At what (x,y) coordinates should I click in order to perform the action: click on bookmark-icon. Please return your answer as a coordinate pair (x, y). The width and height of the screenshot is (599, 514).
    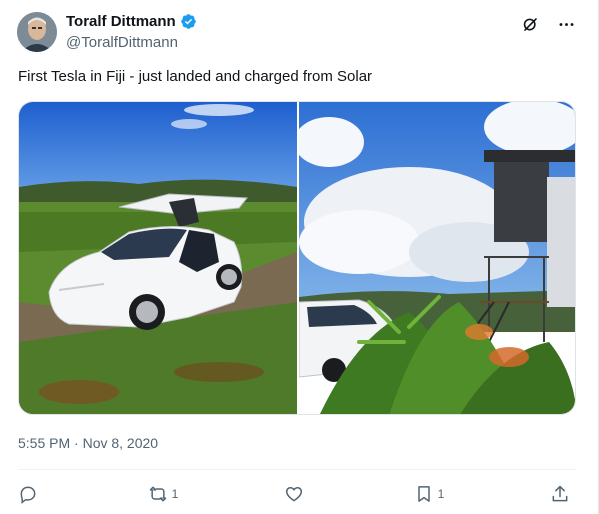
    Looking at the image, I should click on (423, 494).